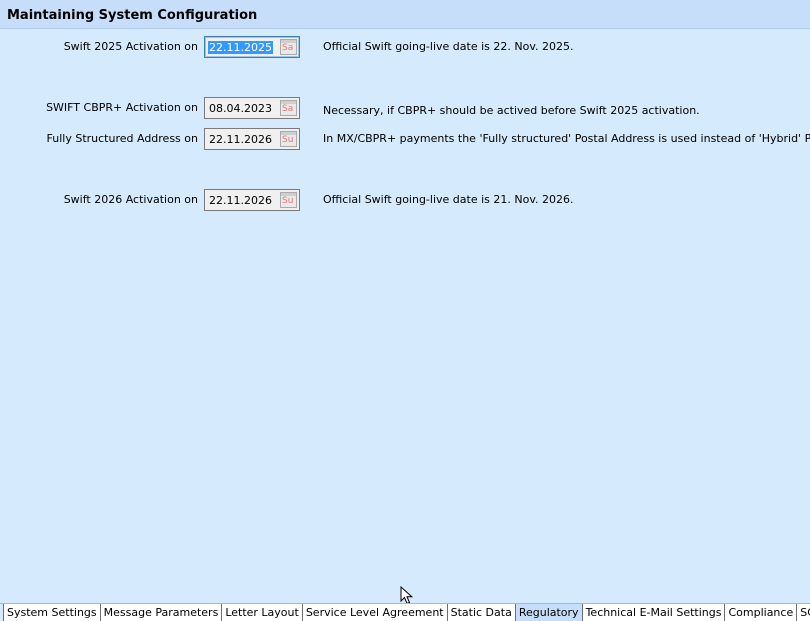 This screenshot has height=621, width=810. What do you see at coordinates (132, 15) in the screenshot?
I see `page-title: Maintaining System Configuration` at bounding box center [132, 15].